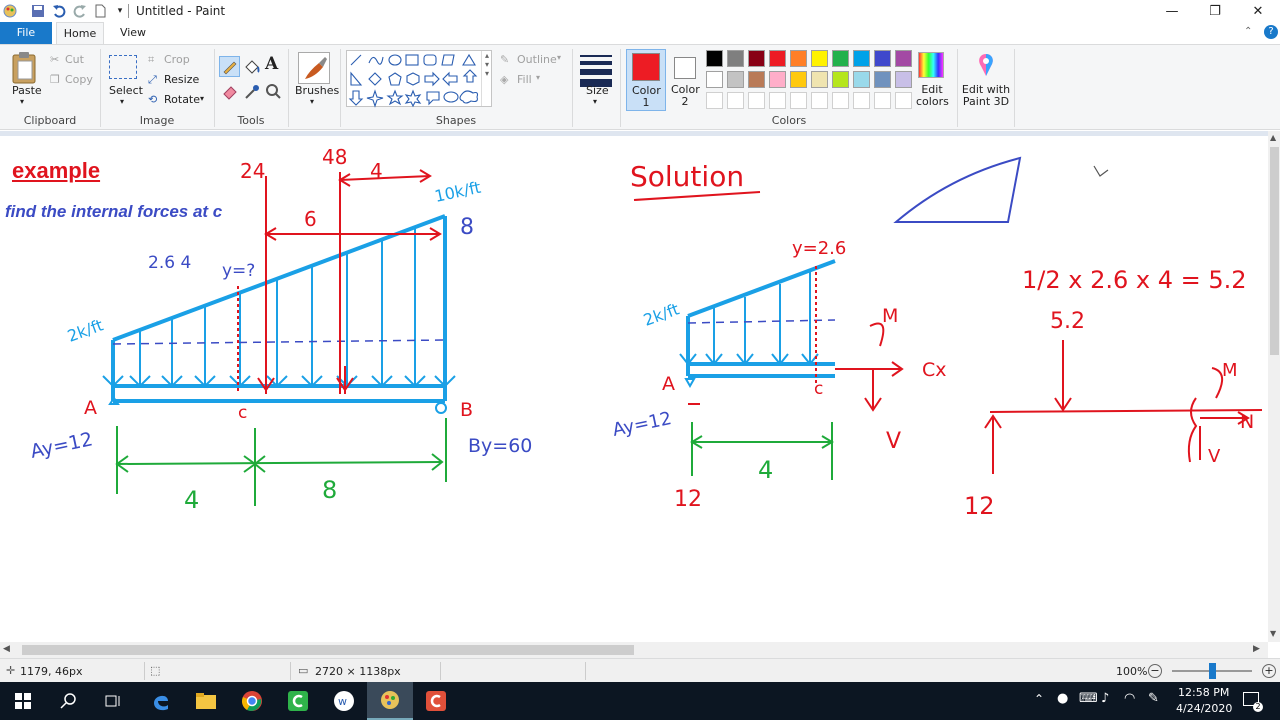  Describe the element at coordinates (1258, 11) in the screenshot. I see `close-button: ✕` at that location.